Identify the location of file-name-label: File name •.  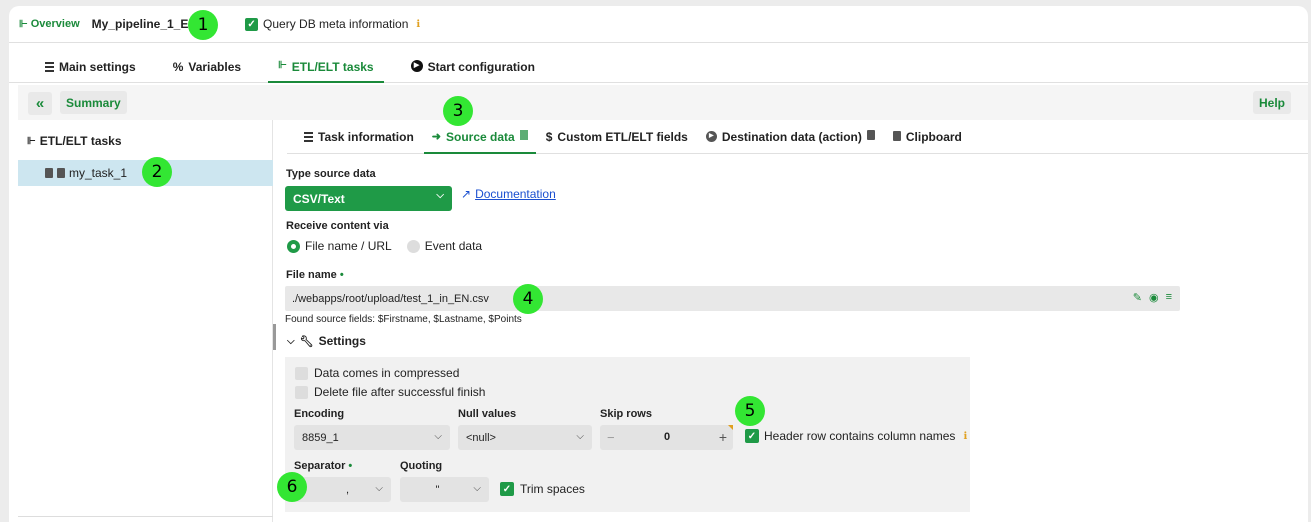
(315, 275).